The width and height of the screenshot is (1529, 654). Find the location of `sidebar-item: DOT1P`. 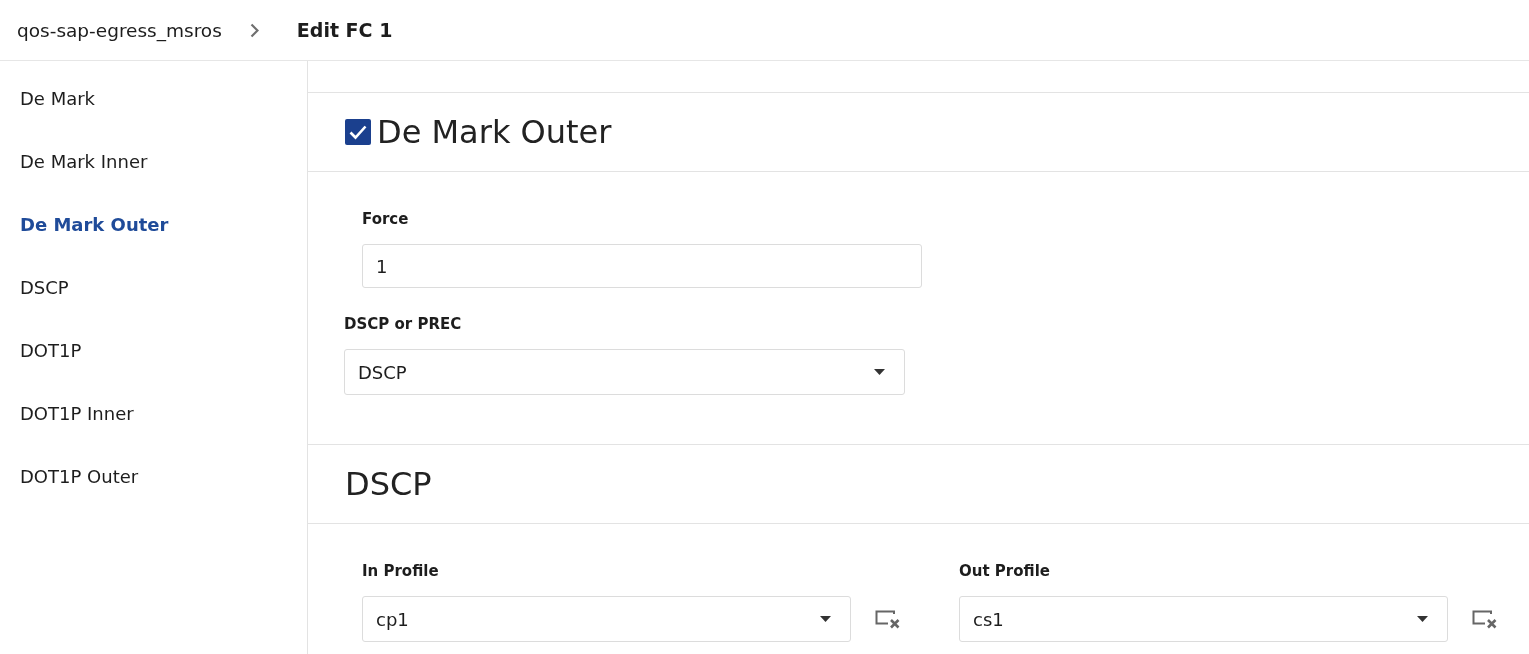

sidebar-item: DOT1P is located at coordinates (153, 350).